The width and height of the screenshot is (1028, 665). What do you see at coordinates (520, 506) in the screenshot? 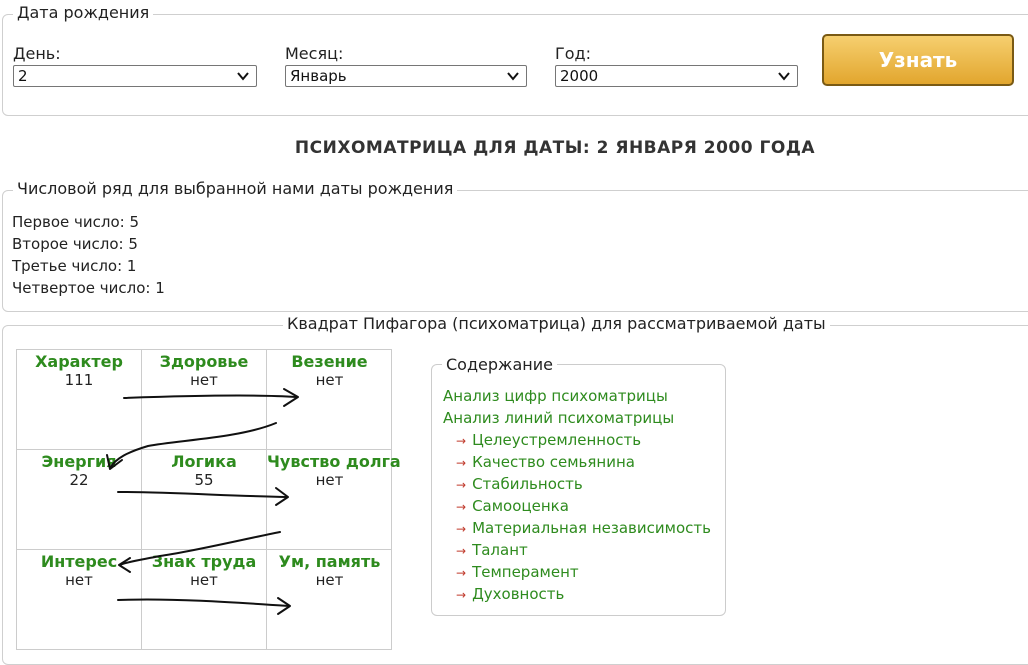
I see `toc-sublink-label: Самооценка` at bounding box center [520, 506].